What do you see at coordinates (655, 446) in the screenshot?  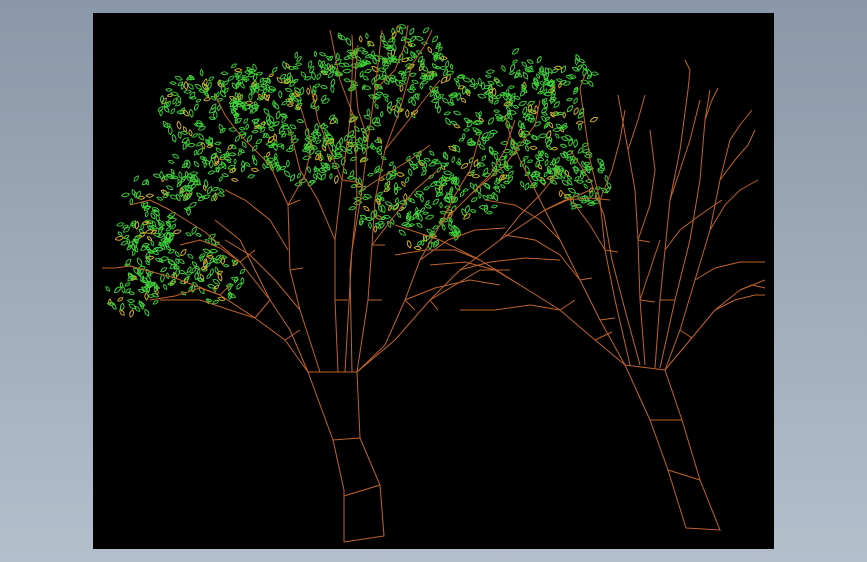 I see `right-trunk-left-edge` at bounding box center [655, 446].